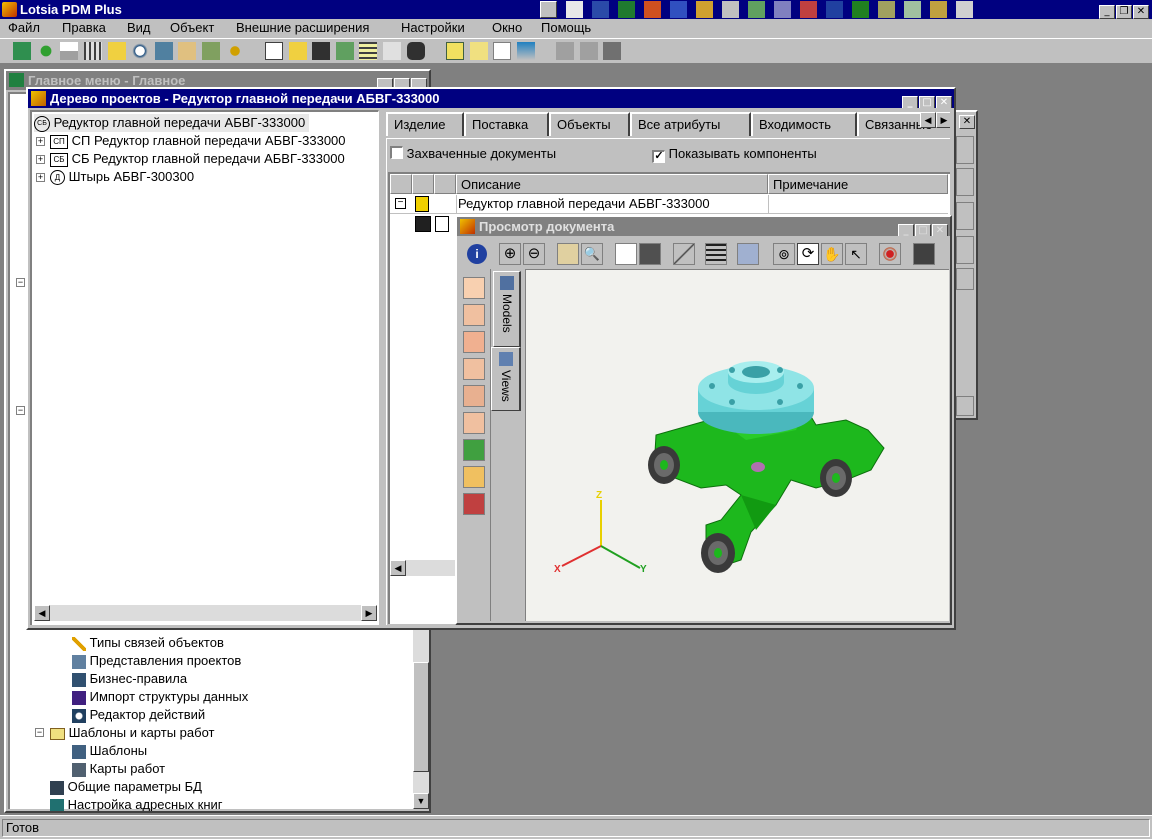 The width and height of the screenshot is (1152, 839). I want to click on cube-icon, so click(474, 504).